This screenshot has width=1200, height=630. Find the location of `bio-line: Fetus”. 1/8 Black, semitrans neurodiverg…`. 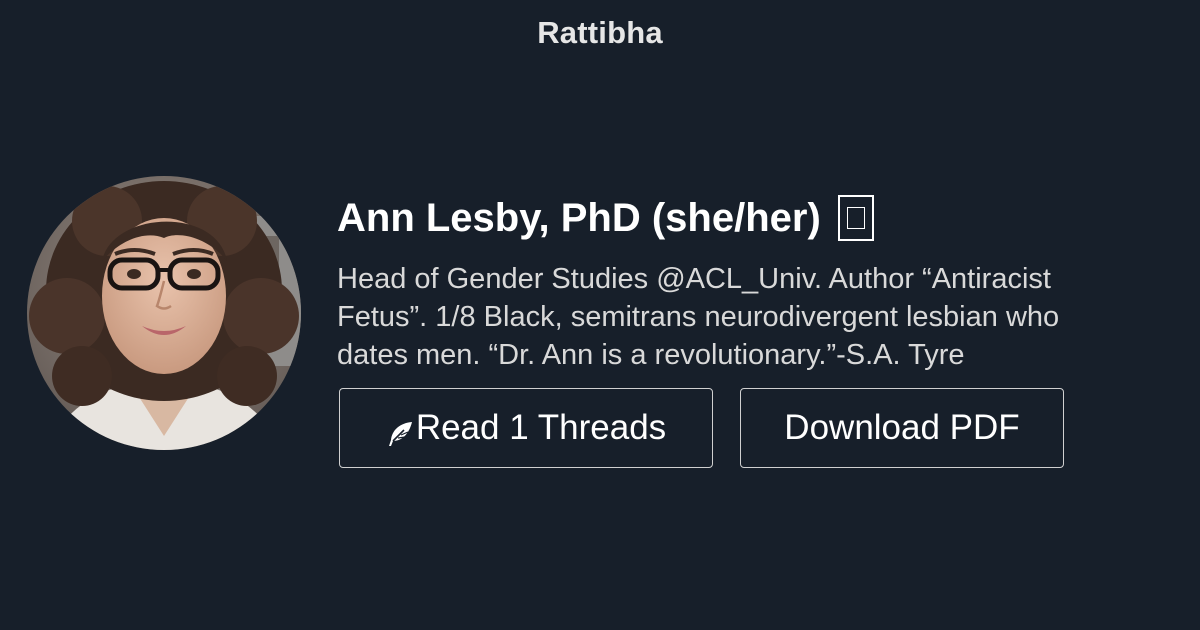

bio-line: Fetus”. 1/8 Black, semitrans neurodiverg… is located at coordinates (698, 317).